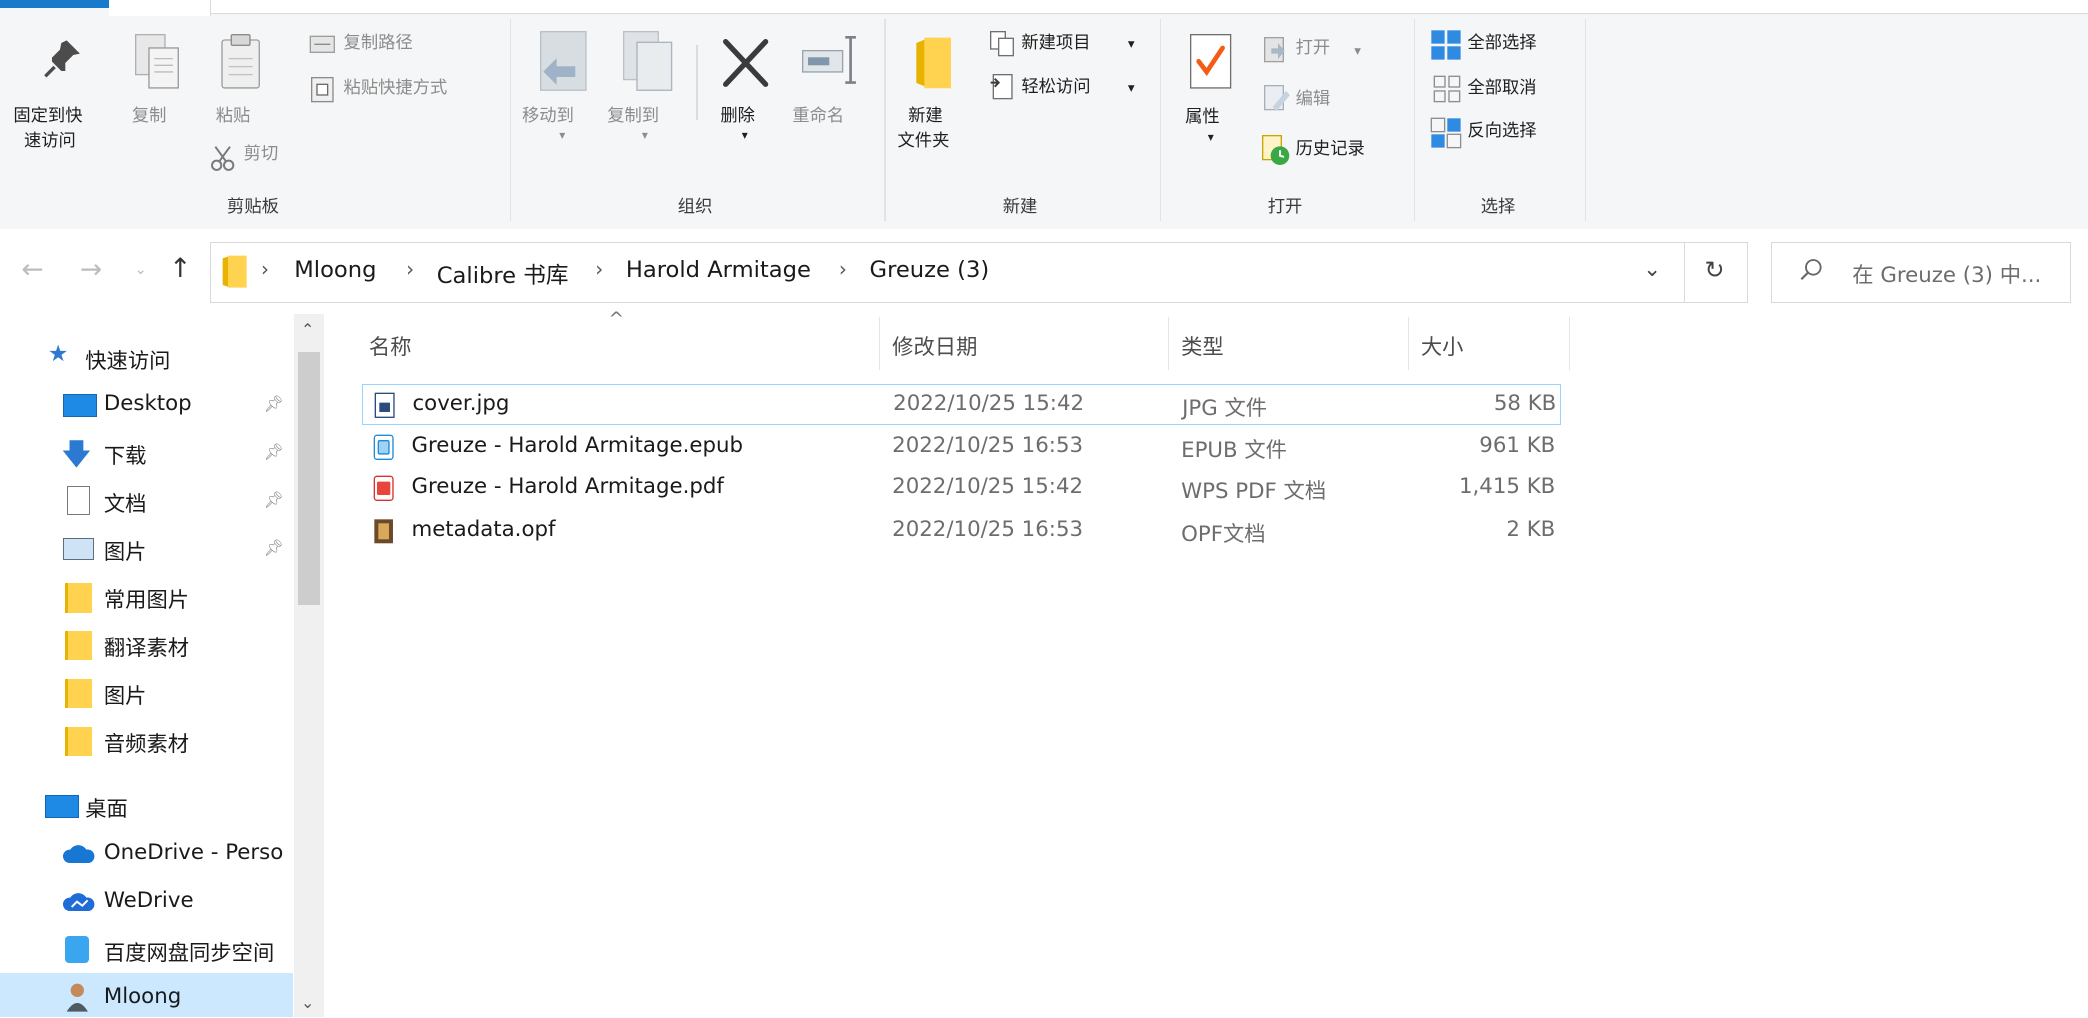 The width and height of the screenshot is (2088, 1018). I want to click on breadcrumb-calibre-library: Calibre 书库, so click(503, 273).